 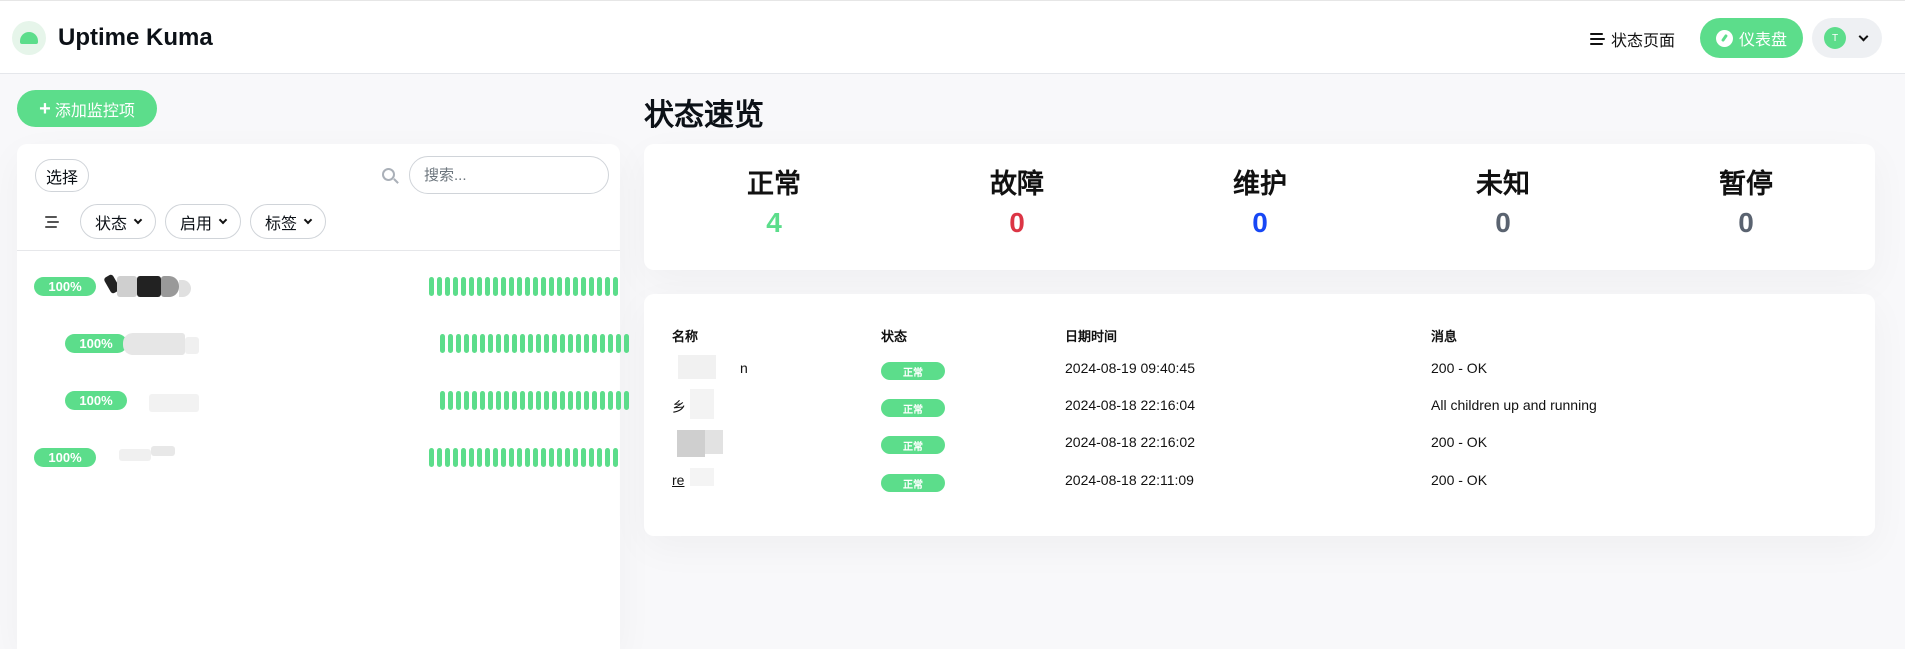 I want to click on heartbeat-bar, so click(x=523, y=457).